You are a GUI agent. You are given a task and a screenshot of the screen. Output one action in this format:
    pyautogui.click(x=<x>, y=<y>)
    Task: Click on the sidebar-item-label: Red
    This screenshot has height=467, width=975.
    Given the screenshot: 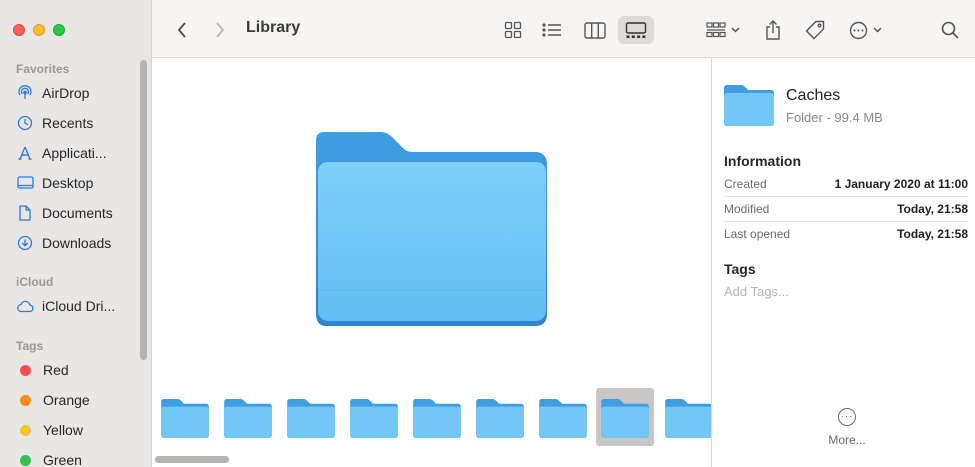 What is the action you would take?
    pyautogui.click(x=56, y=370)
    